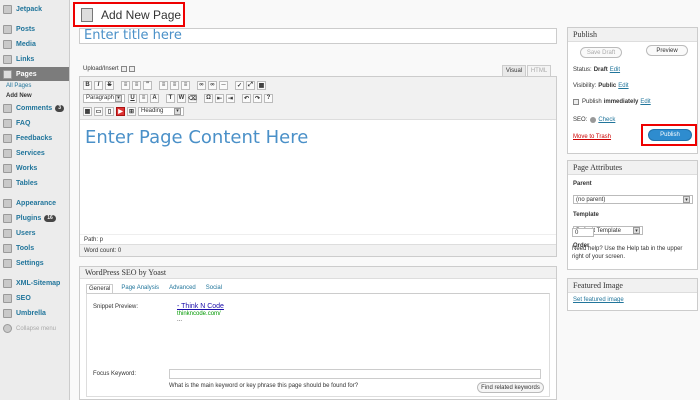  I want to click on sidebar-item-links: Links, so click(34, 59).